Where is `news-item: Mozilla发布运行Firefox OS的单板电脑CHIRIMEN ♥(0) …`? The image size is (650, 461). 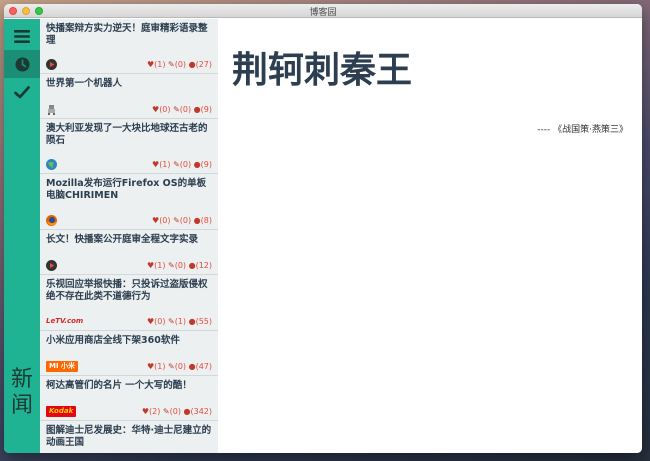 news-item: Mozilla发布运行Firefox OS的单板电脑CHIRIMEN ♥(0) … is located at coordinates (129, 202).